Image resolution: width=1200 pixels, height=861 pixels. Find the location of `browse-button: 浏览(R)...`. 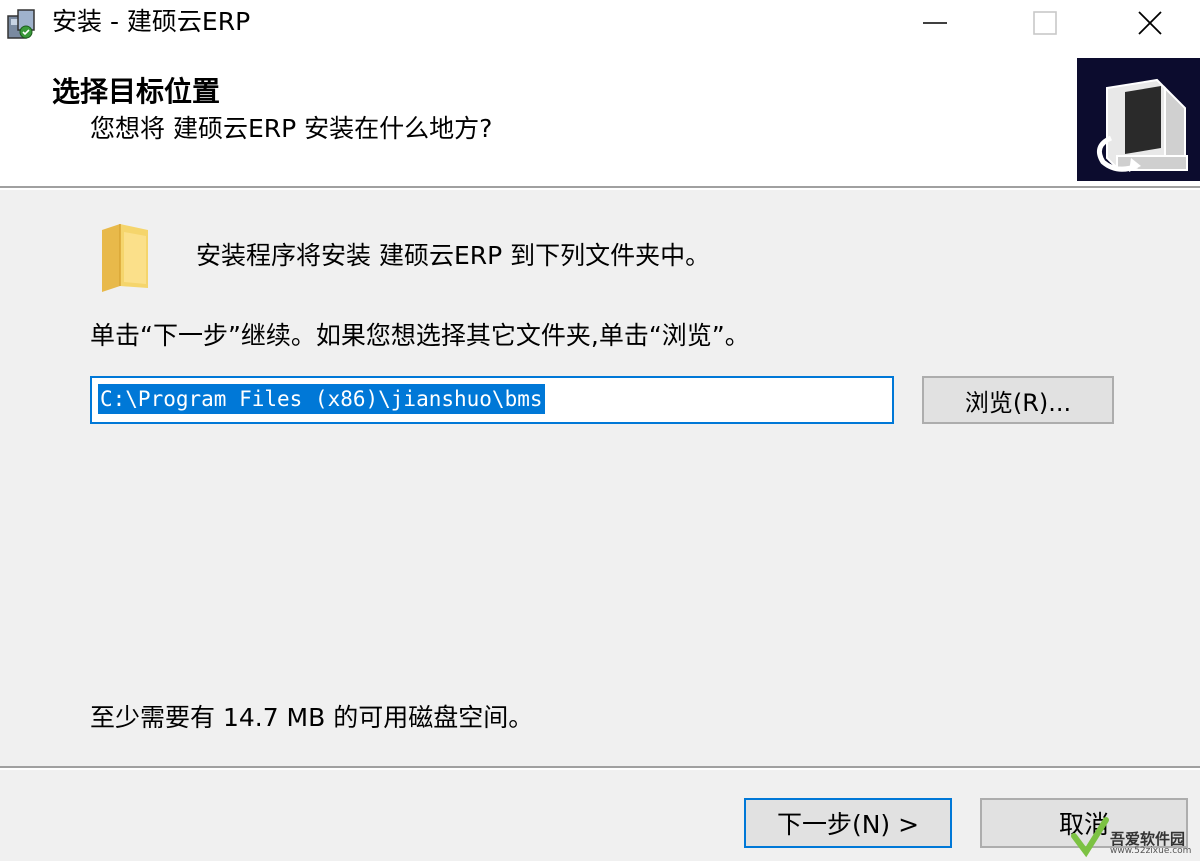

browse-button: 浏览(R)... is located at coordinates (1018, 400).